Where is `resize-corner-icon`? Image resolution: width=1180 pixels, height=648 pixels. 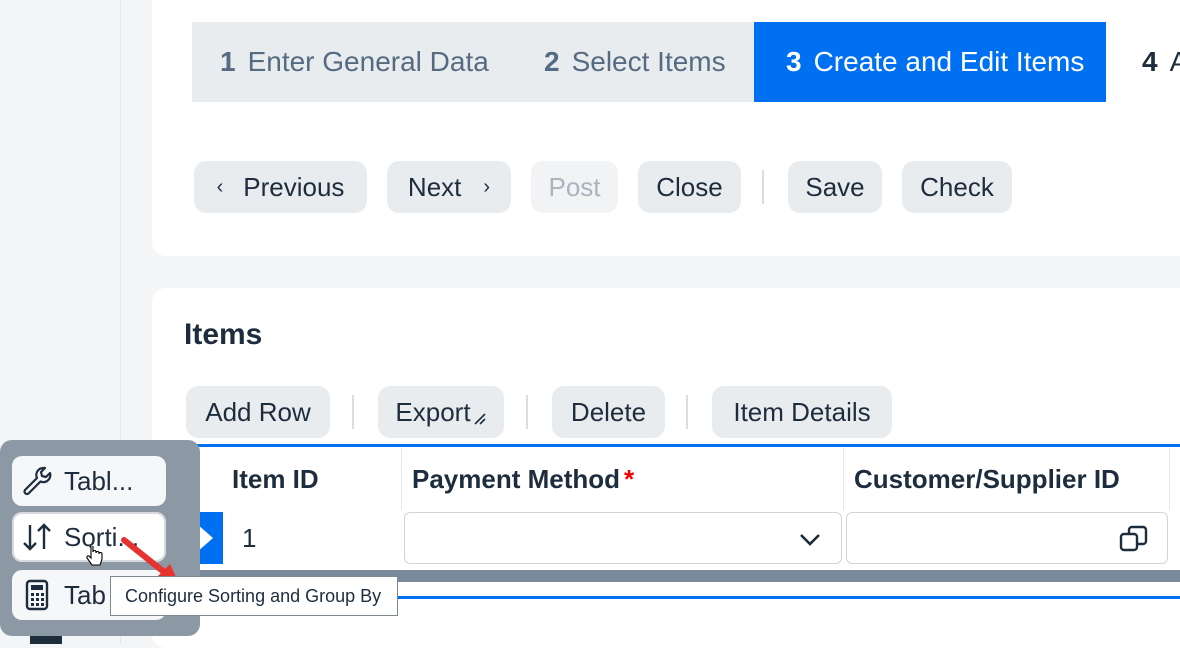
resize-corner-icon is located at coordinates (480, 419).